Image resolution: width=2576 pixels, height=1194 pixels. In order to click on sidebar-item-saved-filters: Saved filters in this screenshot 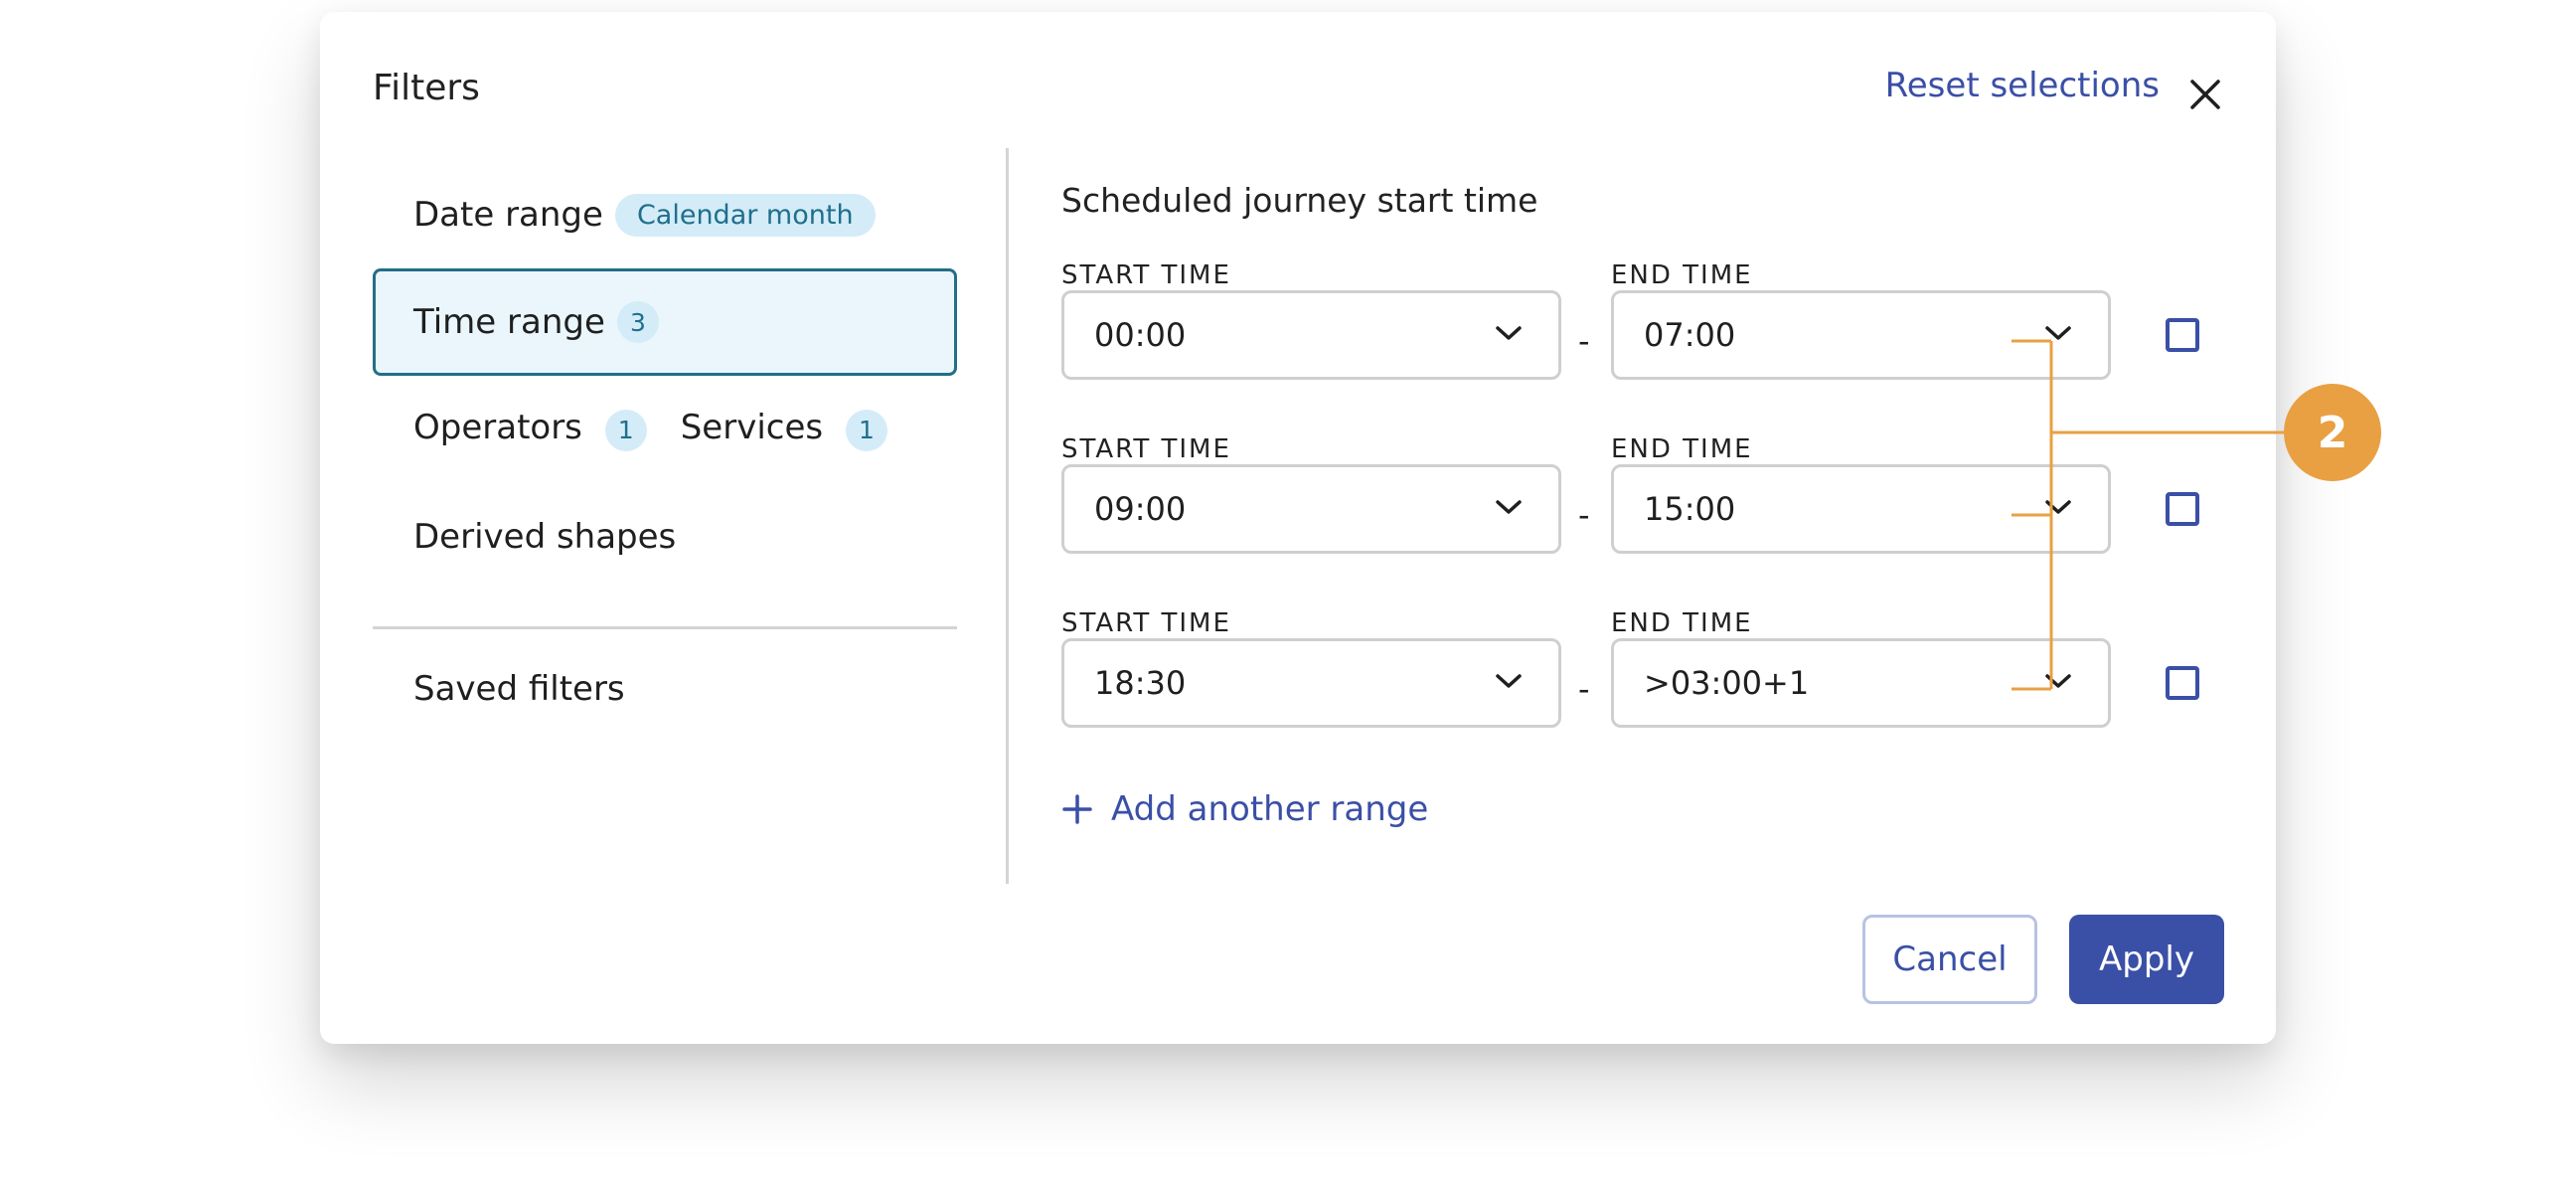, I will do `click(665, 689)`.